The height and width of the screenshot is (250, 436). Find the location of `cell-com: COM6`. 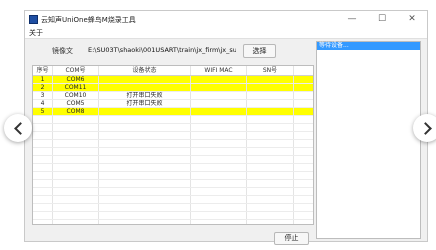

cell-com: COM6 is located at coordinates (76, 79).